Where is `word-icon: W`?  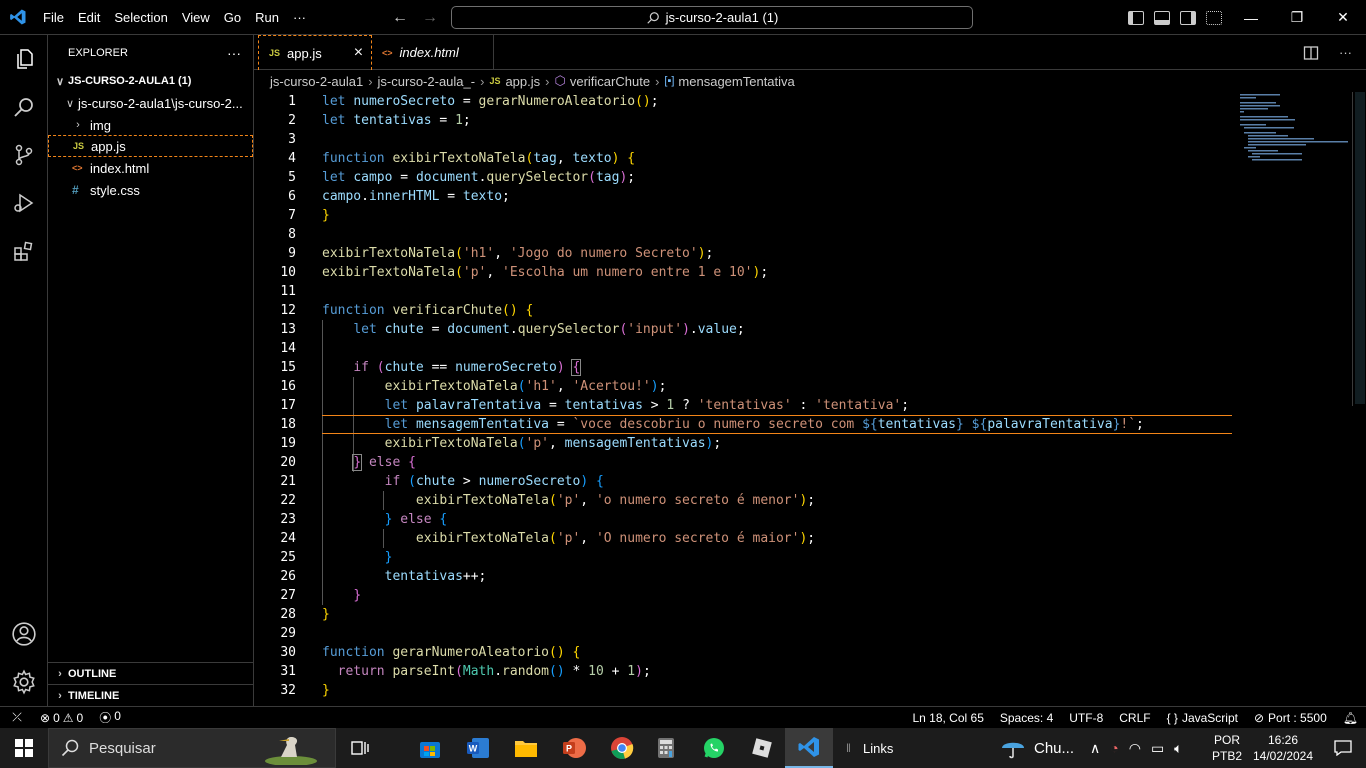
word-icon: W is located at coordinates (478, 748).